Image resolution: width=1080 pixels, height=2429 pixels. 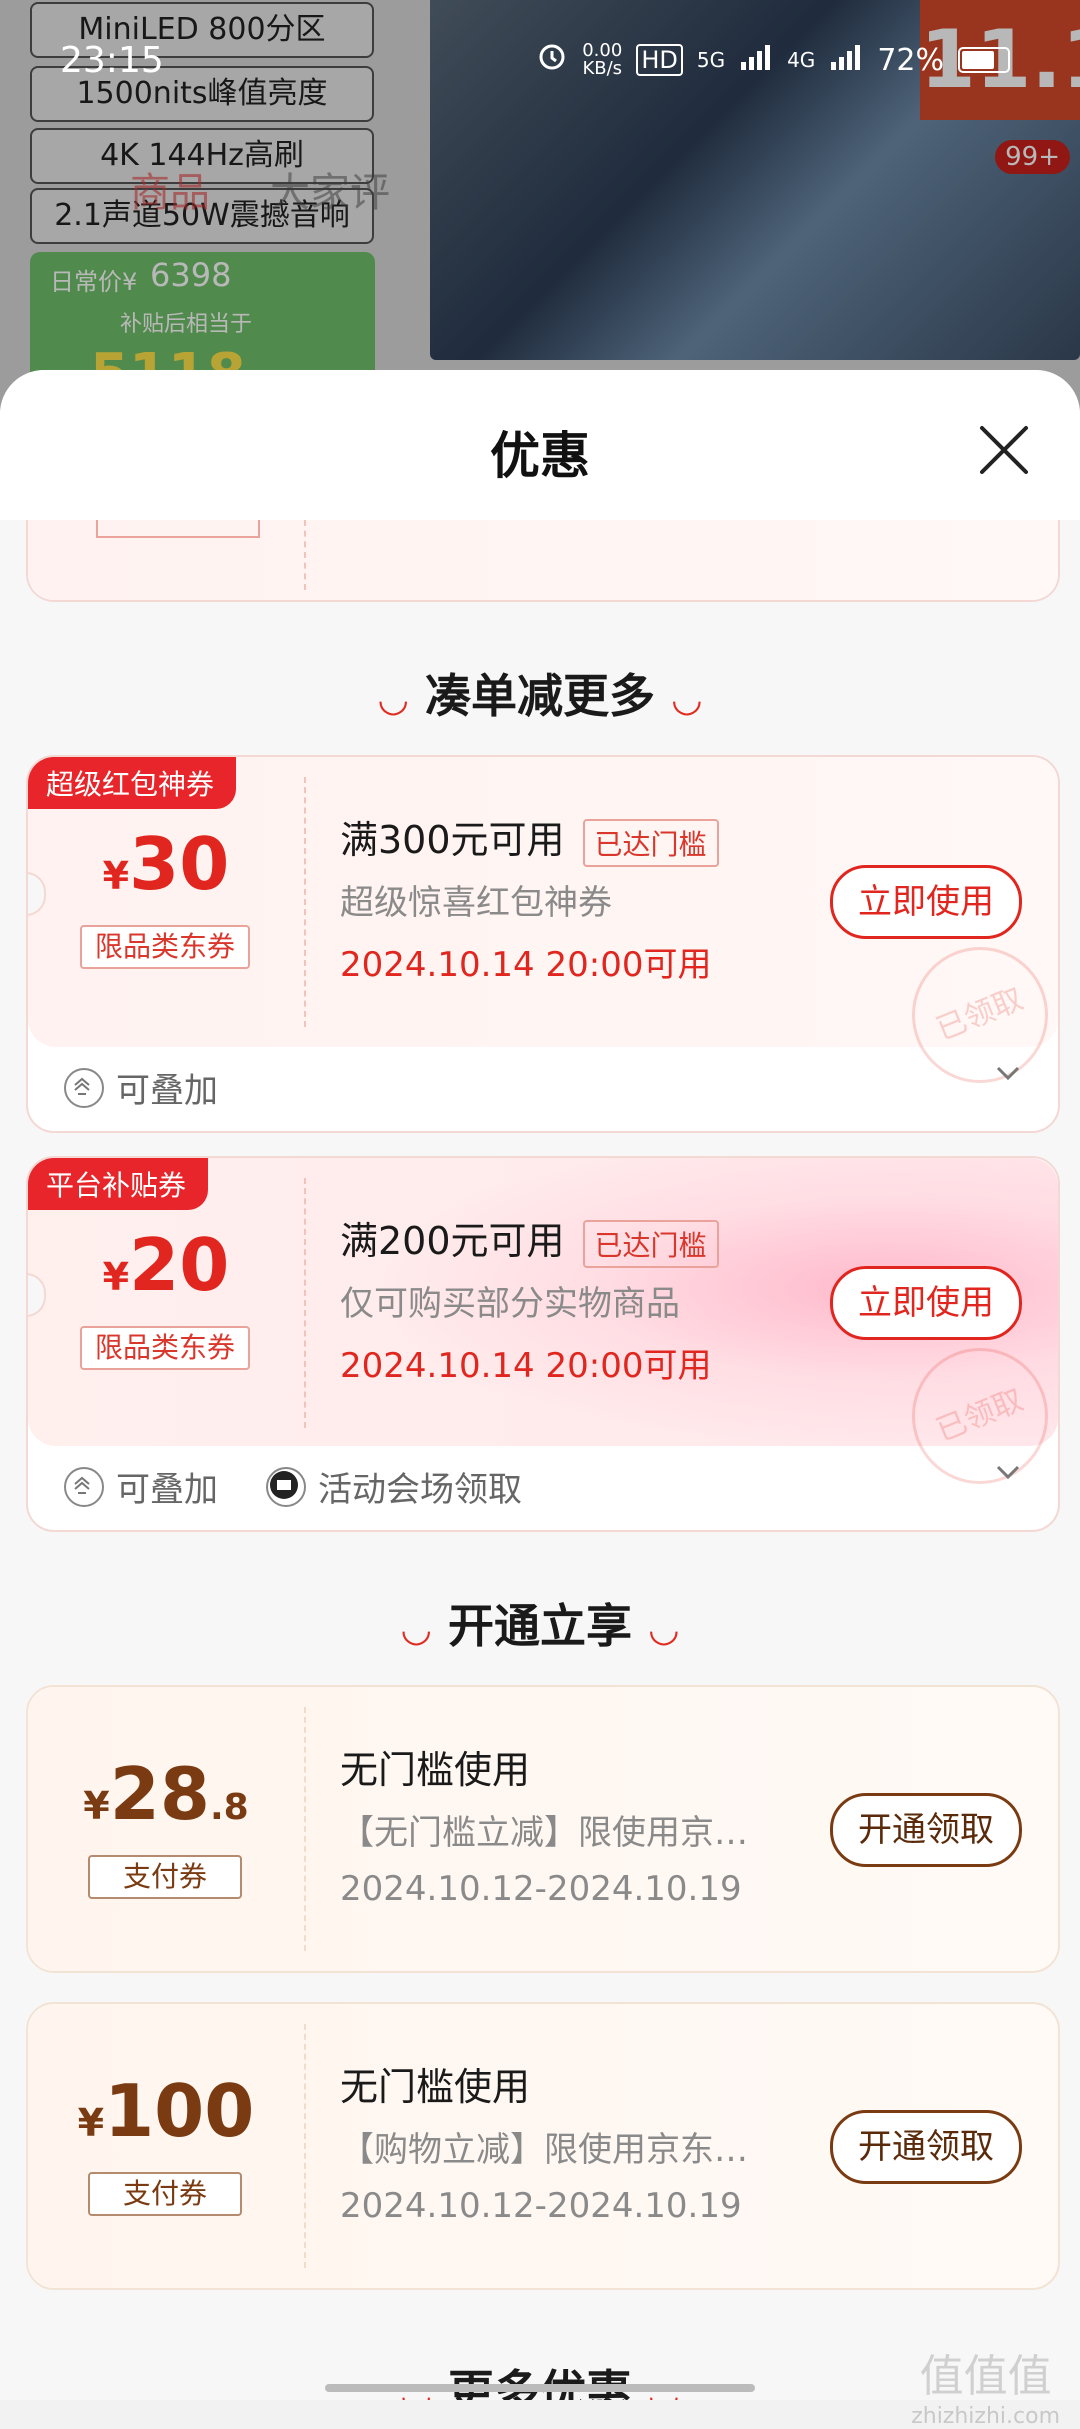 What do you see at coordinates (552, 60) in the screenshot?
I see `alarm-icon` at bounding box center [552, 60].